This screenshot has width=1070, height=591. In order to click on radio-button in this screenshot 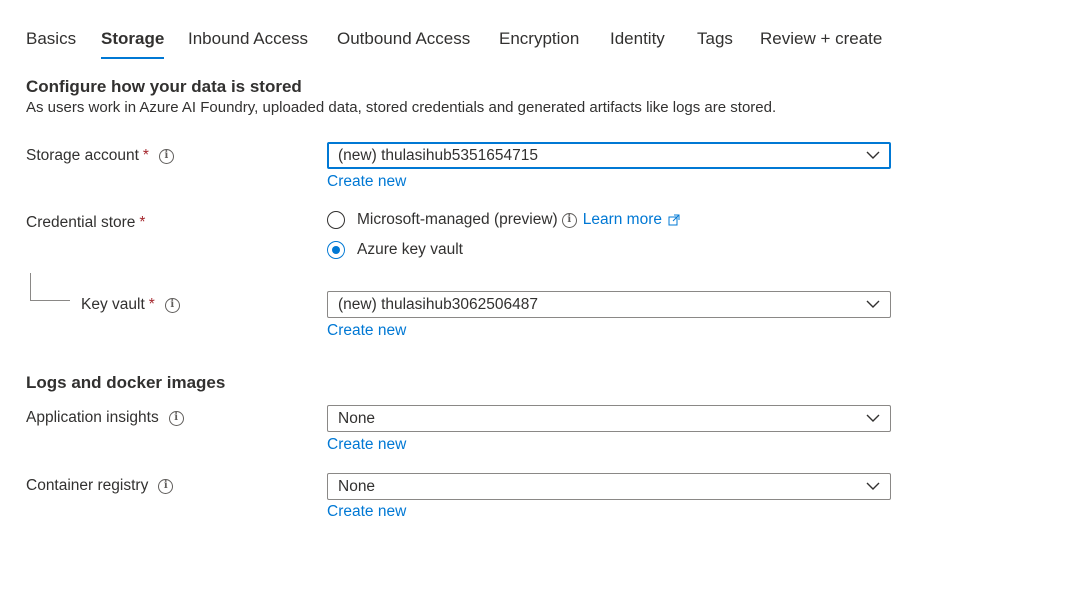, I will do `click(336, 220)`.